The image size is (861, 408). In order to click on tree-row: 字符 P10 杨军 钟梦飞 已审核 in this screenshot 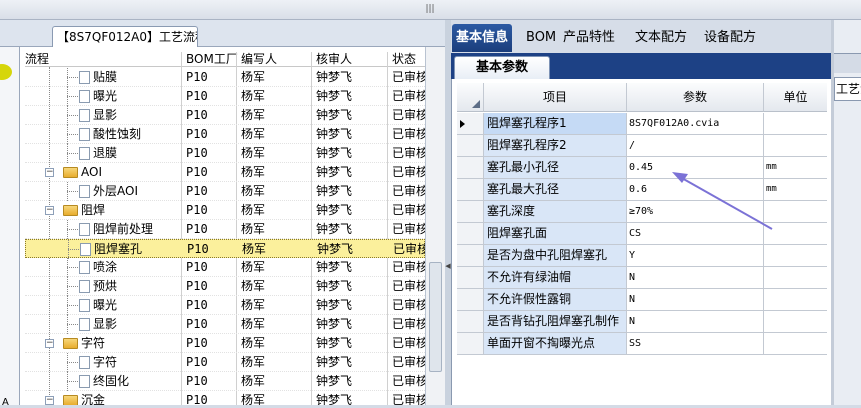, I will do `click(225, 362)`.